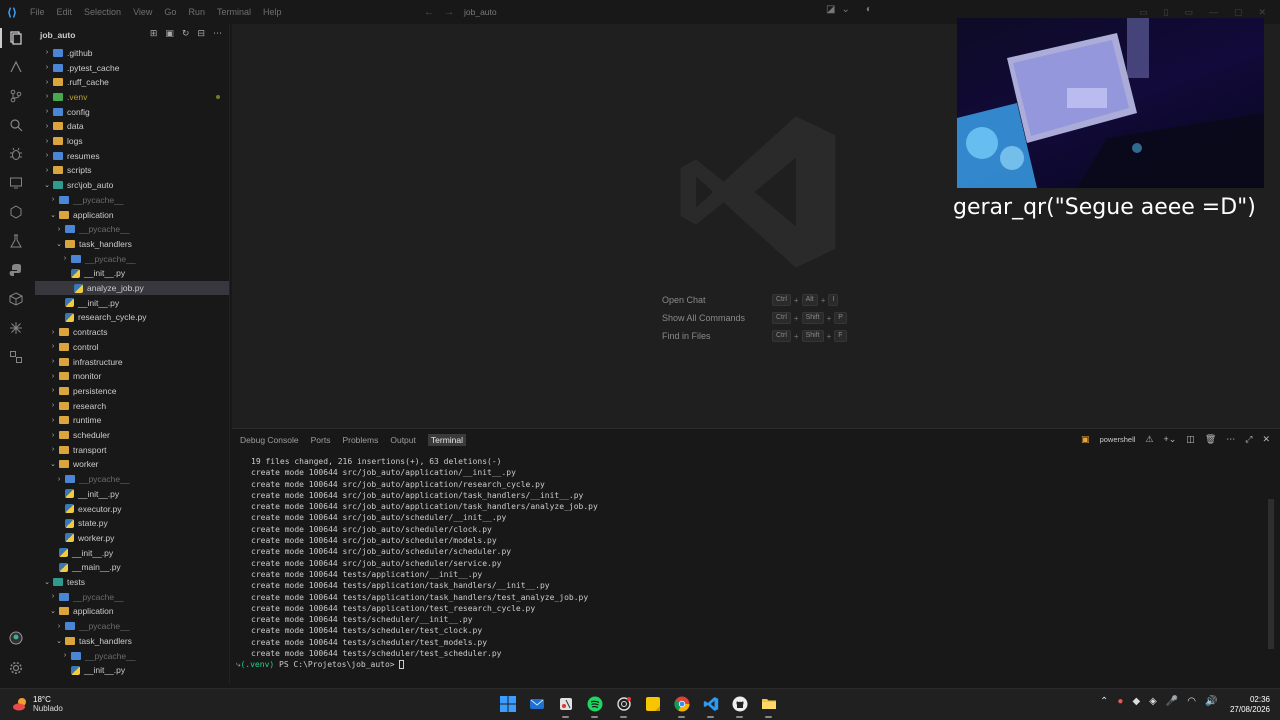 Image resolution: width=1280 pixels, height=720 pixels. What do you see at coordinates (1191, 701) in the screenshot?
I see `wifi-icon: ◠` at bounding box center [1191, 701].